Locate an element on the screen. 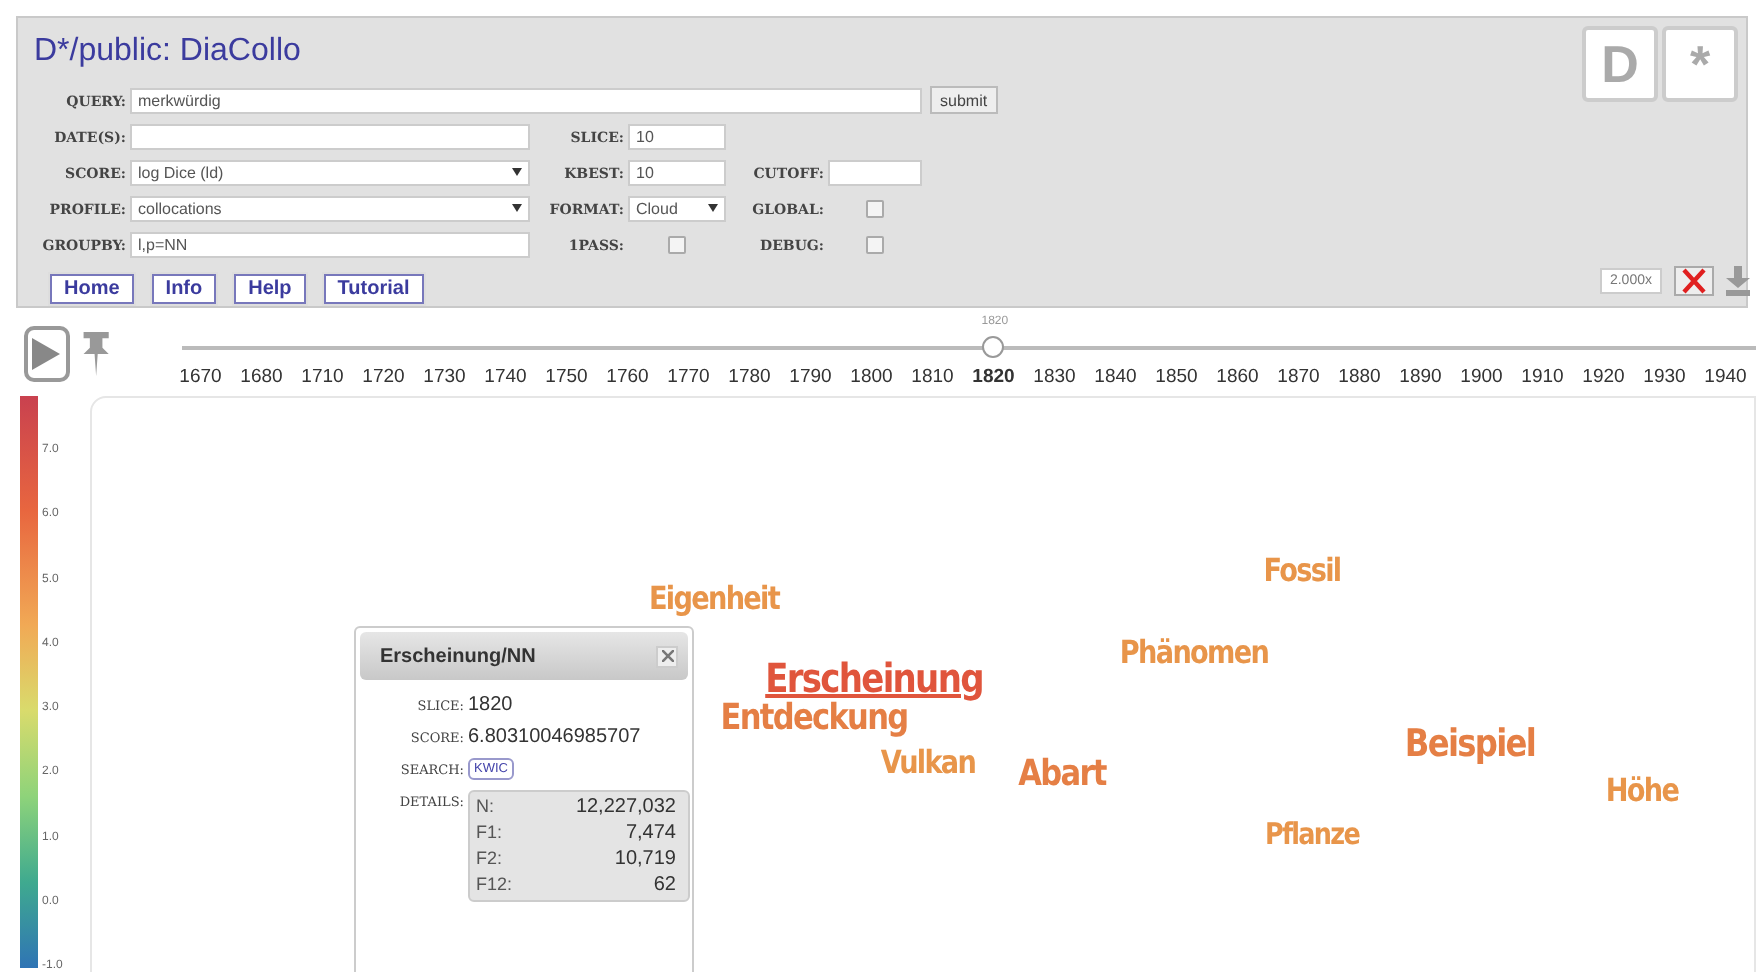 The image size is (1756, 972). year-label: 1800 is located at coordinates (871, 377).